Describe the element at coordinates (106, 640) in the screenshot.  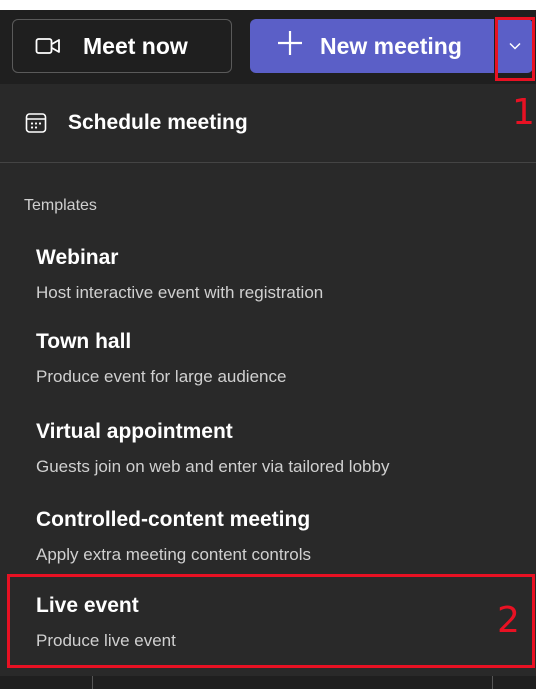
I see `template-description: Produce live event` at that location.